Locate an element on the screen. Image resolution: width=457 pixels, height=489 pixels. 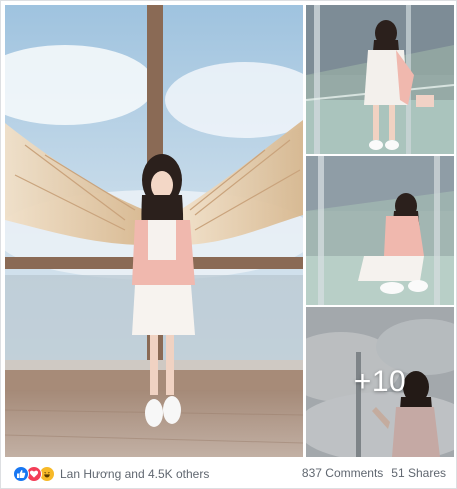
reactions-summary: Lan Hương and 4.5K others is located at coordinates (111, 474).